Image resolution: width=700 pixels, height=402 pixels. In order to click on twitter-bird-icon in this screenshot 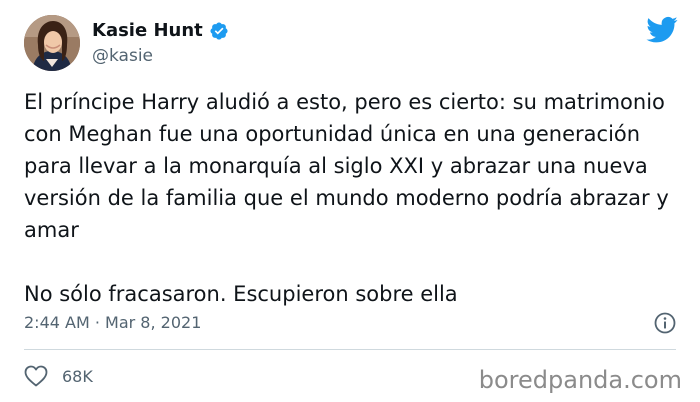, I will do `click(662, 30)`.